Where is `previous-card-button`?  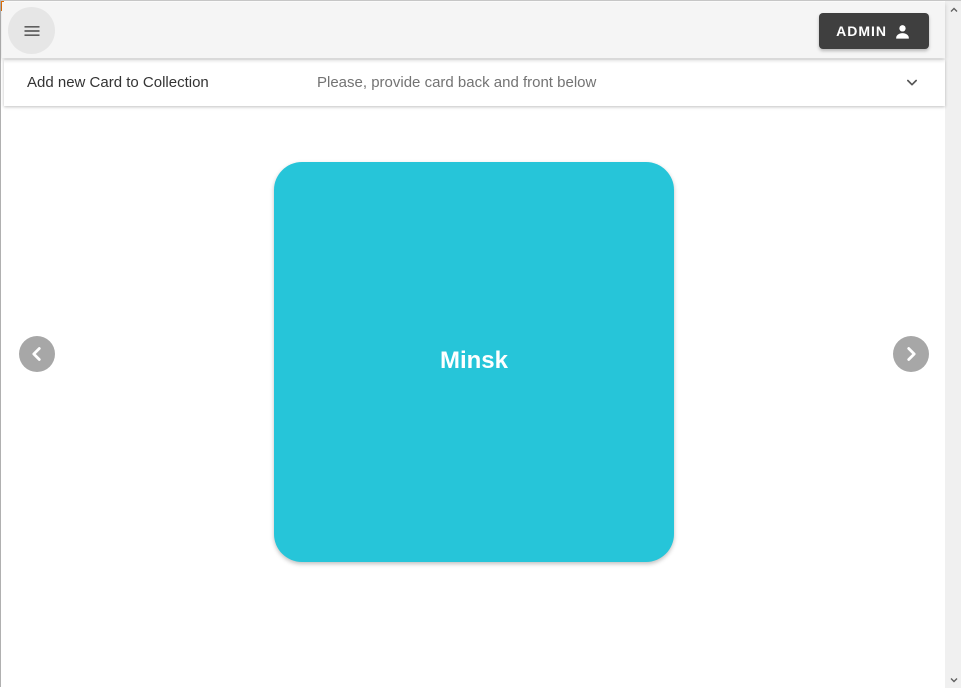
previous-card-button is located at coordinates (37, 354).